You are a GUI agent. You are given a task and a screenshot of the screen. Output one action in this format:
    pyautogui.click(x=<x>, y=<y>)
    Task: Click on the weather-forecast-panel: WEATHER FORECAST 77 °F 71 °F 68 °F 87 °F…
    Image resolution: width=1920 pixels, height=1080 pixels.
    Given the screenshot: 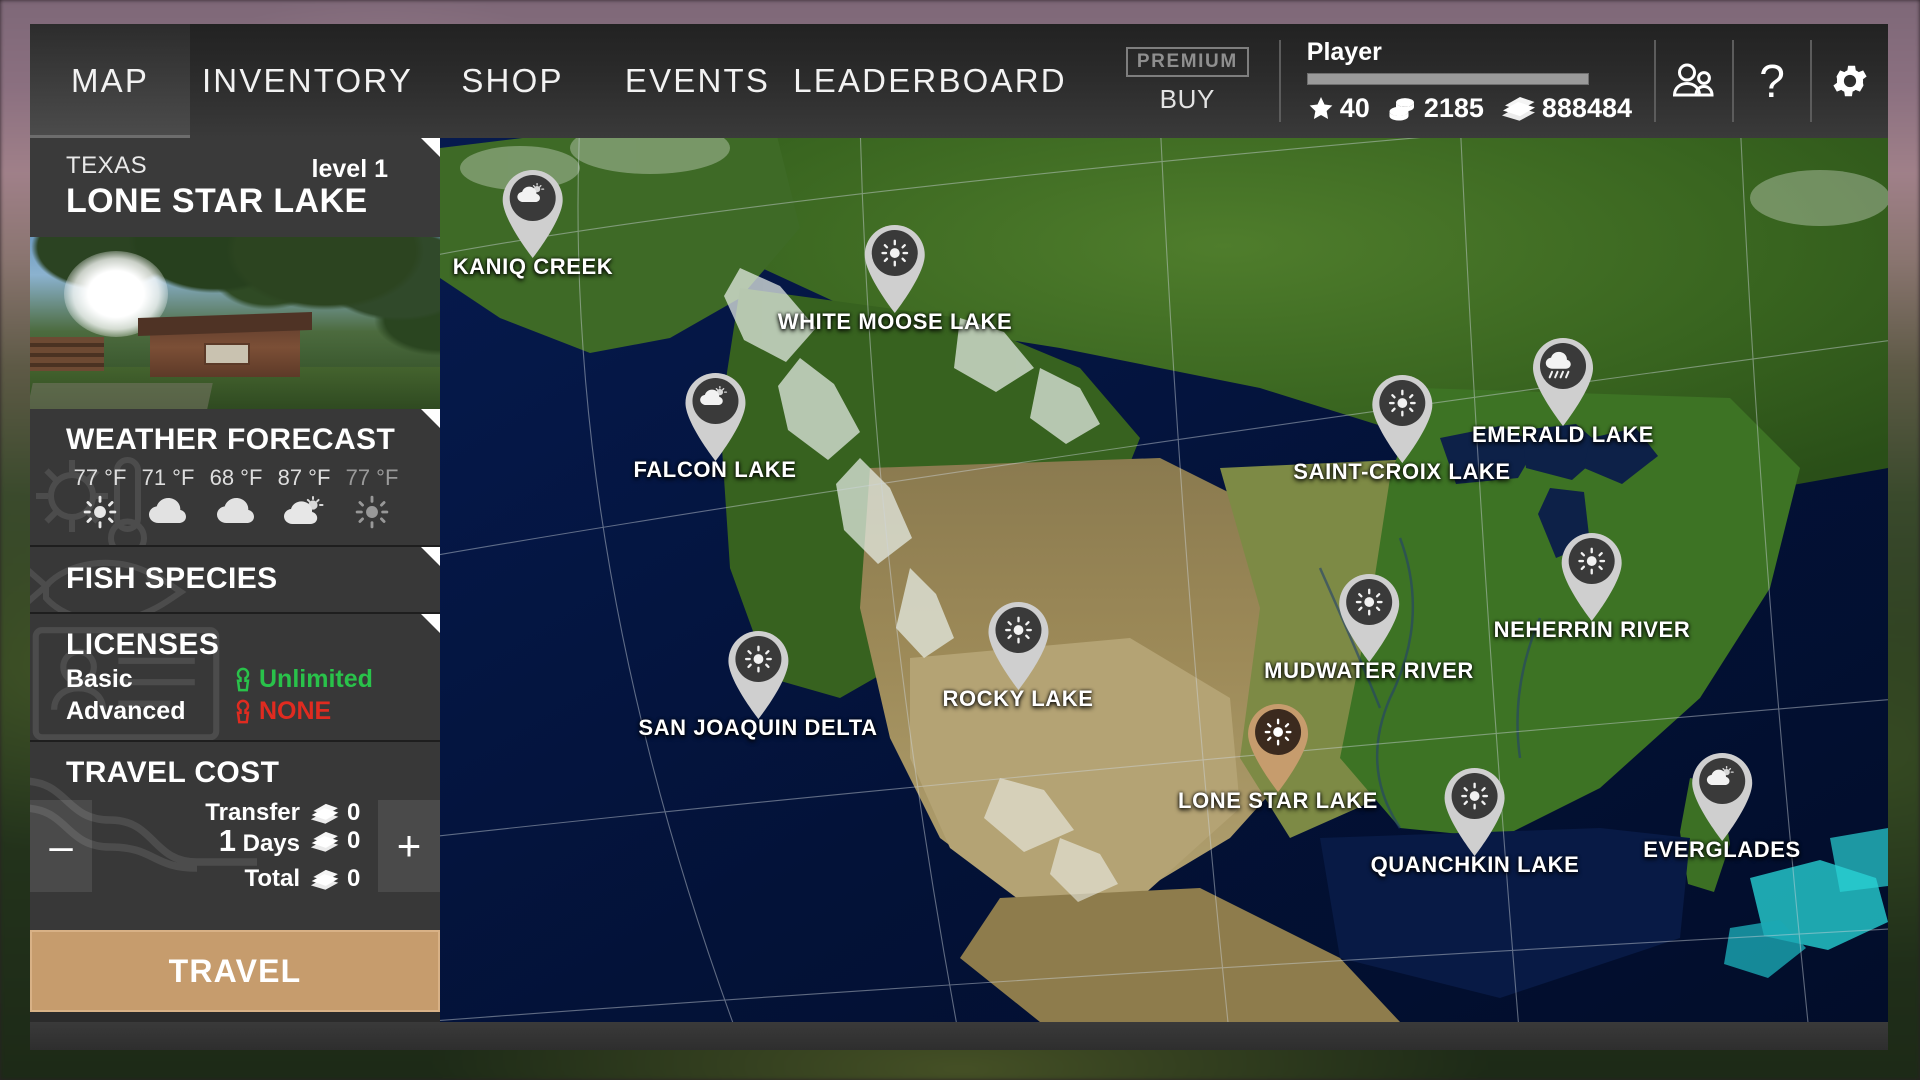 What is the action you would take?
    pyautogui.click(x=235, y=477)
    